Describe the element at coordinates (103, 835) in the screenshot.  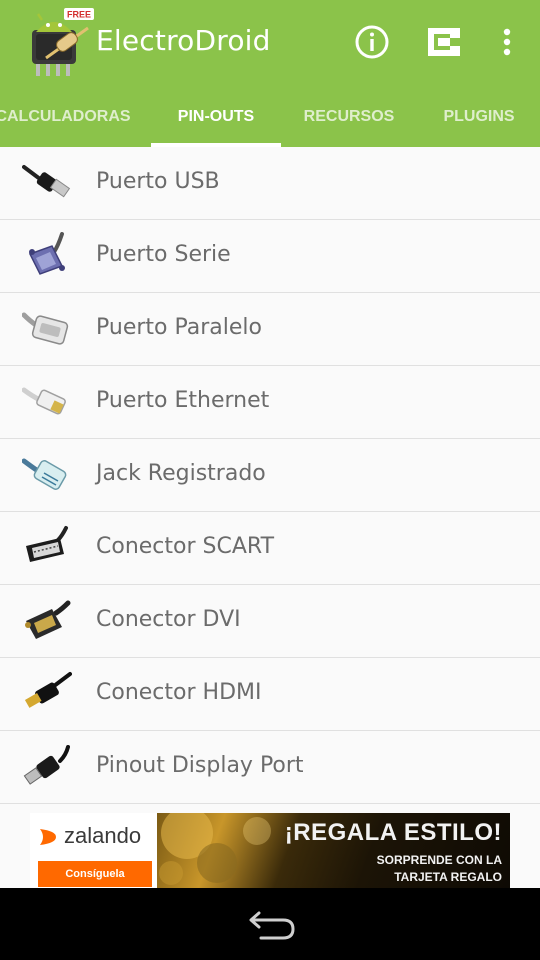
I see `ad-brand-name: zalando` at that location.